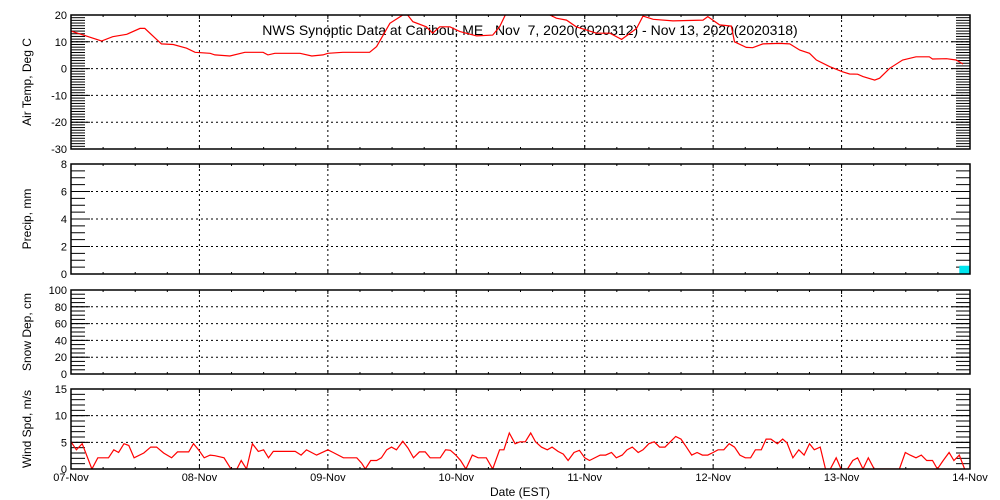 This screenshot has height=500, width=1000. I want to click on y-tick-label: 80, so click(61, 308).